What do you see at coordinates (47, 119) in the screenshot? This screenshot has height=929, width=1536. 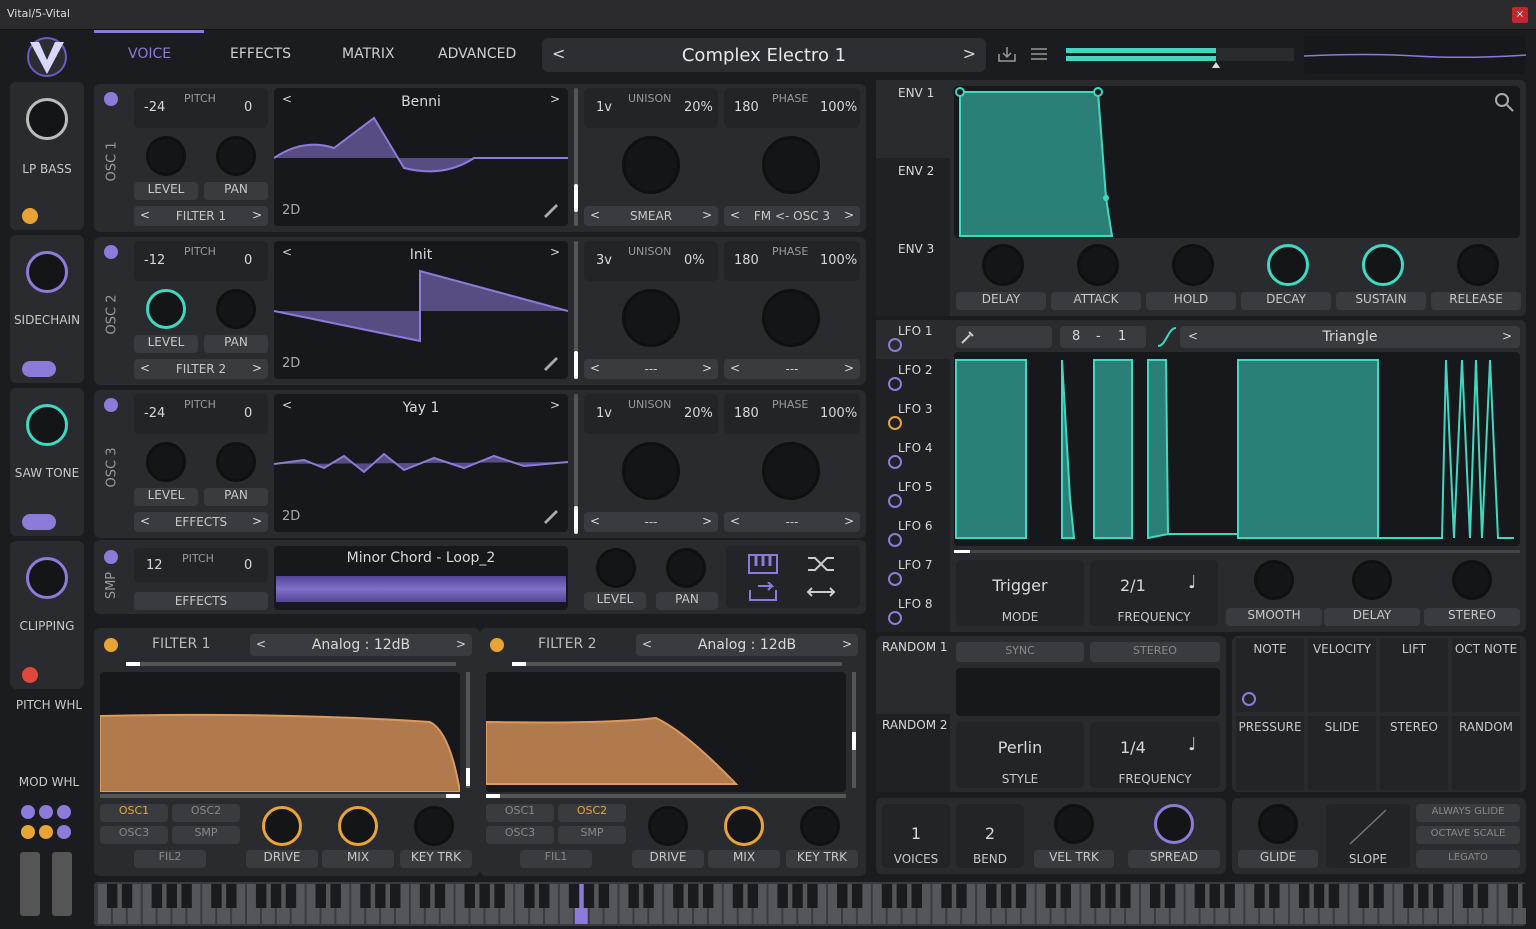 I see `macro-1-knob` at bounding box center [47, 119].